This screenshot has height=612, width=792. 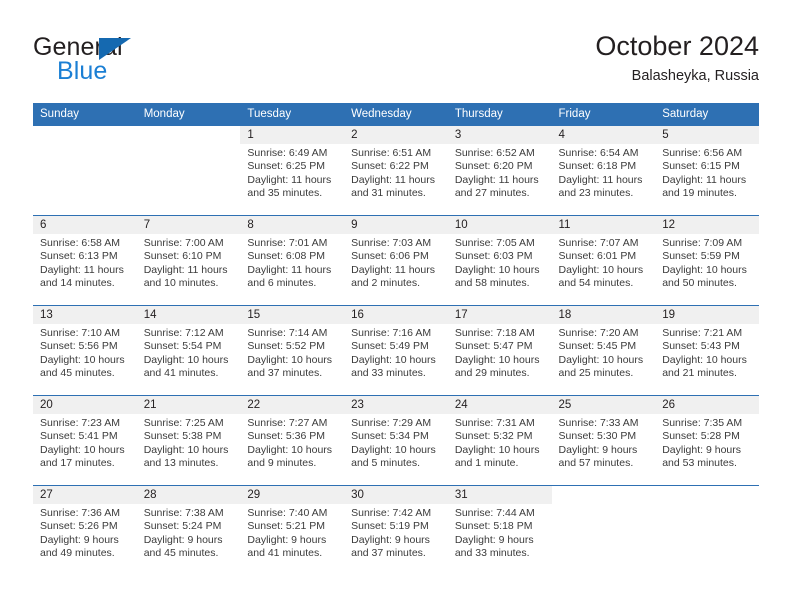 What do you see at coordinates (701, 256) in the screenshot?
I see `sunset-text: Sunset: 5:59 PM` at bounding box center [701, 256].